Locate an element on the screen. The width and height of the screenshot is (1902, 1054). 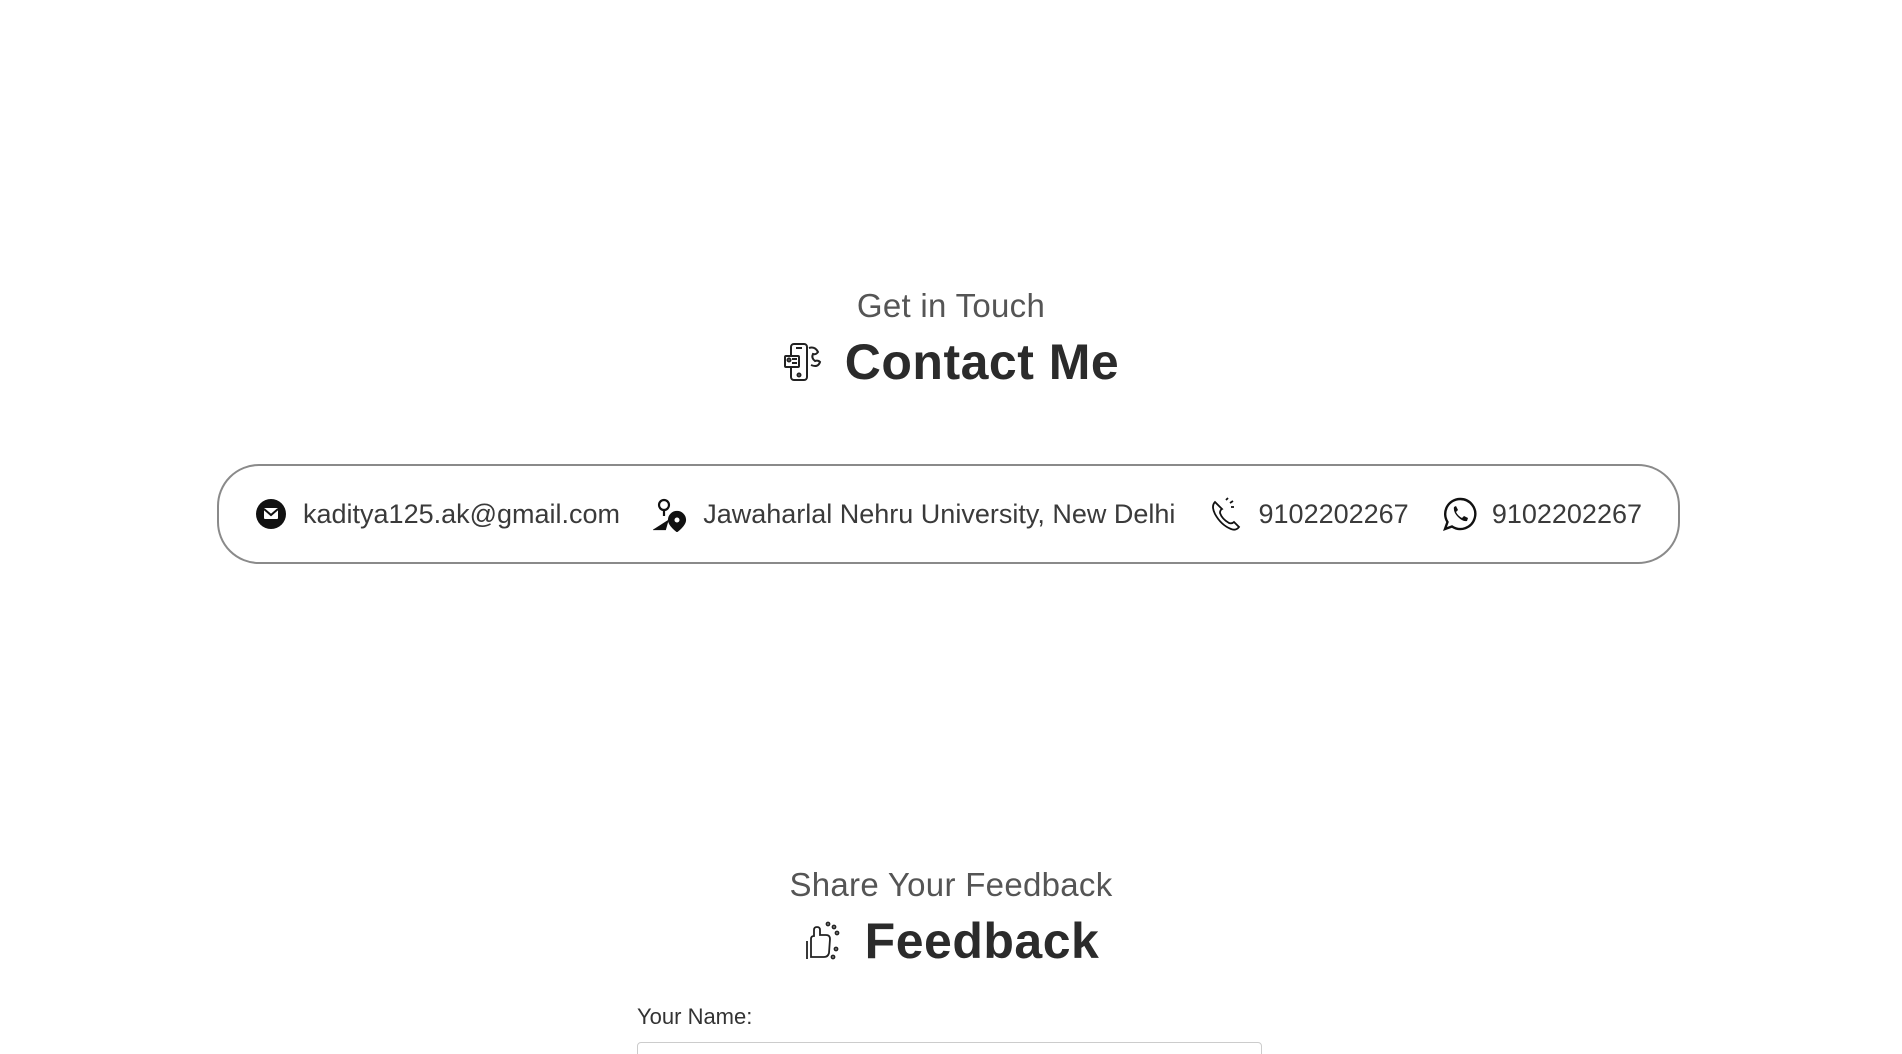
phone-text: 9102202267 is located at coordinates (1333, 513).